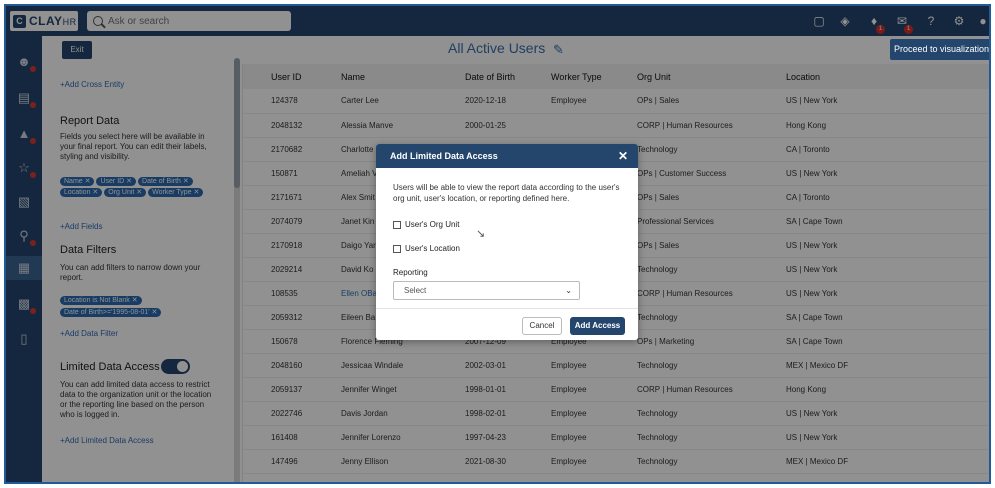 Image resolution: width=995 pixels, height=488 pixels. I want to click on mouse-cursor-icon: ↘, so click(481, 234).